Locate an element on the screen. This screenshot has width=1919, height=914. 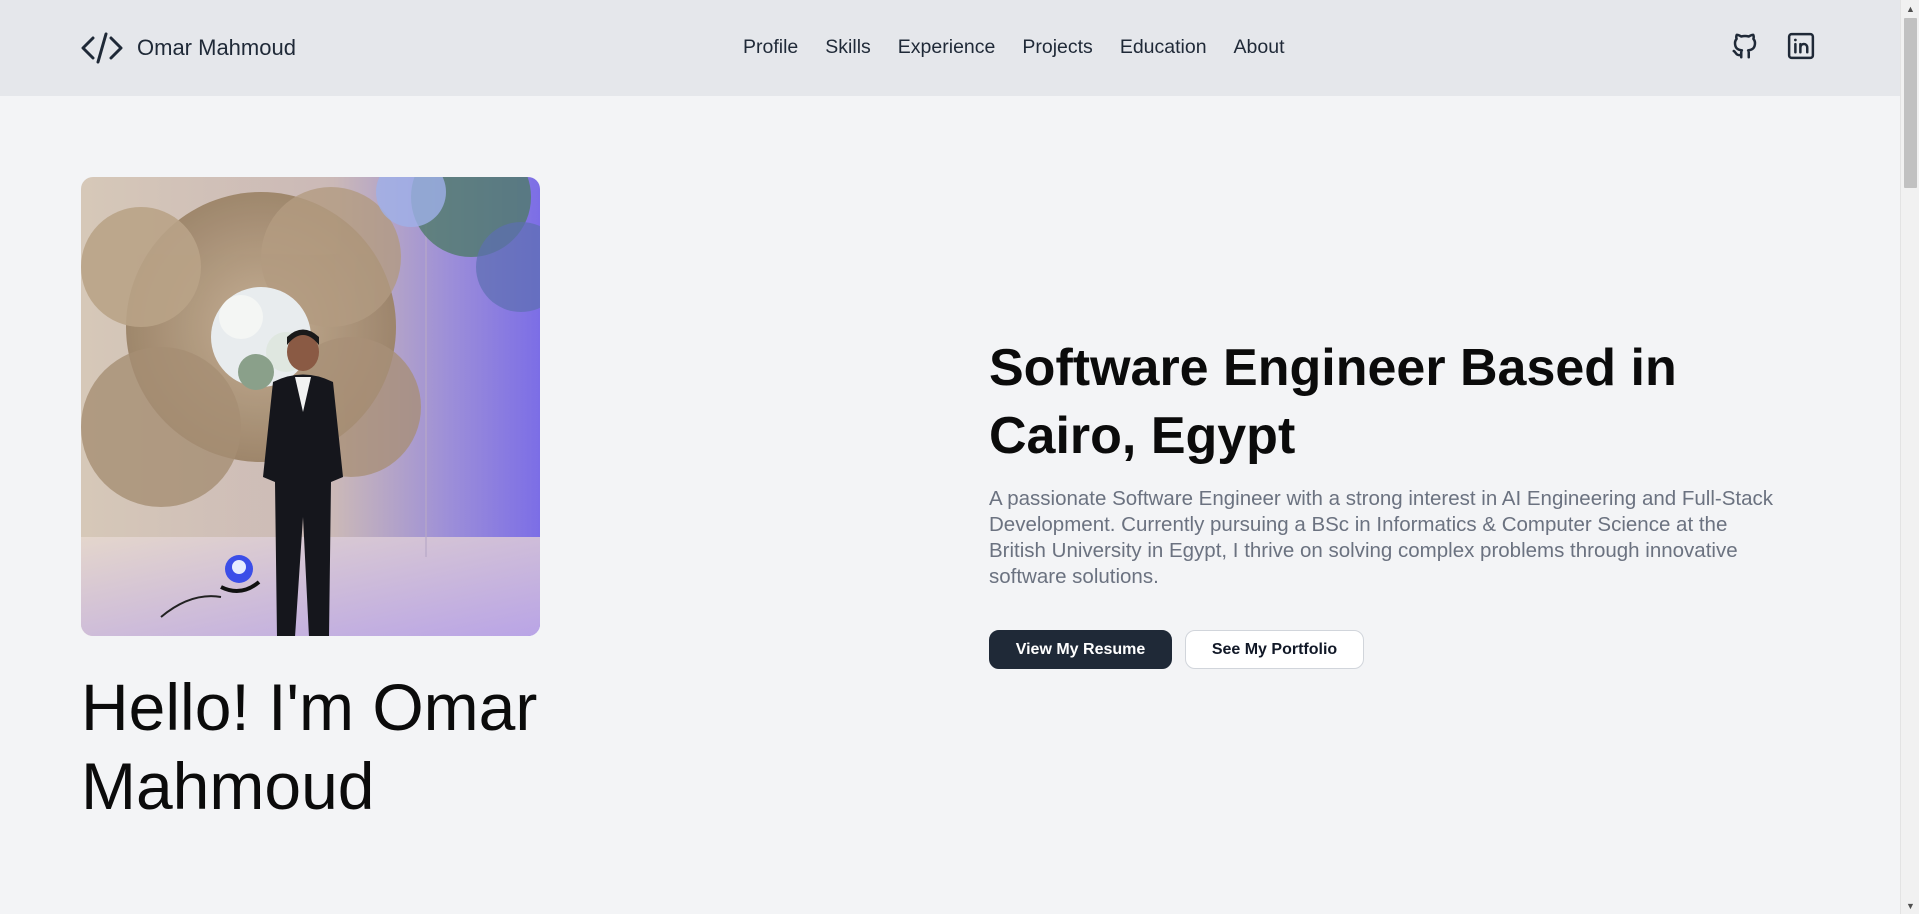
nav-profile: Profile is located at coordinates (770, 47).